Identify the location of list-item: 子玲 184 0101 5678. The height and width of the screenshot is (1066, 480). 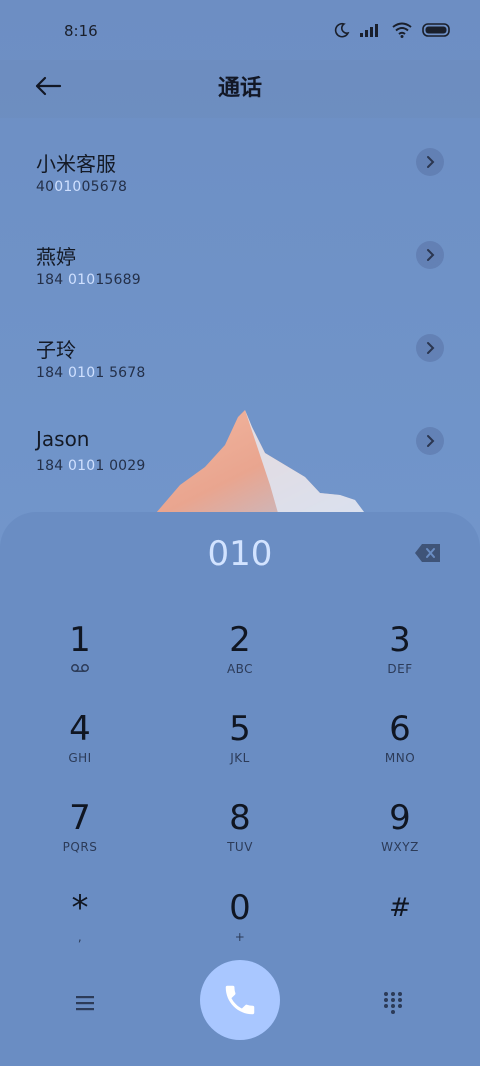
(240, 362).